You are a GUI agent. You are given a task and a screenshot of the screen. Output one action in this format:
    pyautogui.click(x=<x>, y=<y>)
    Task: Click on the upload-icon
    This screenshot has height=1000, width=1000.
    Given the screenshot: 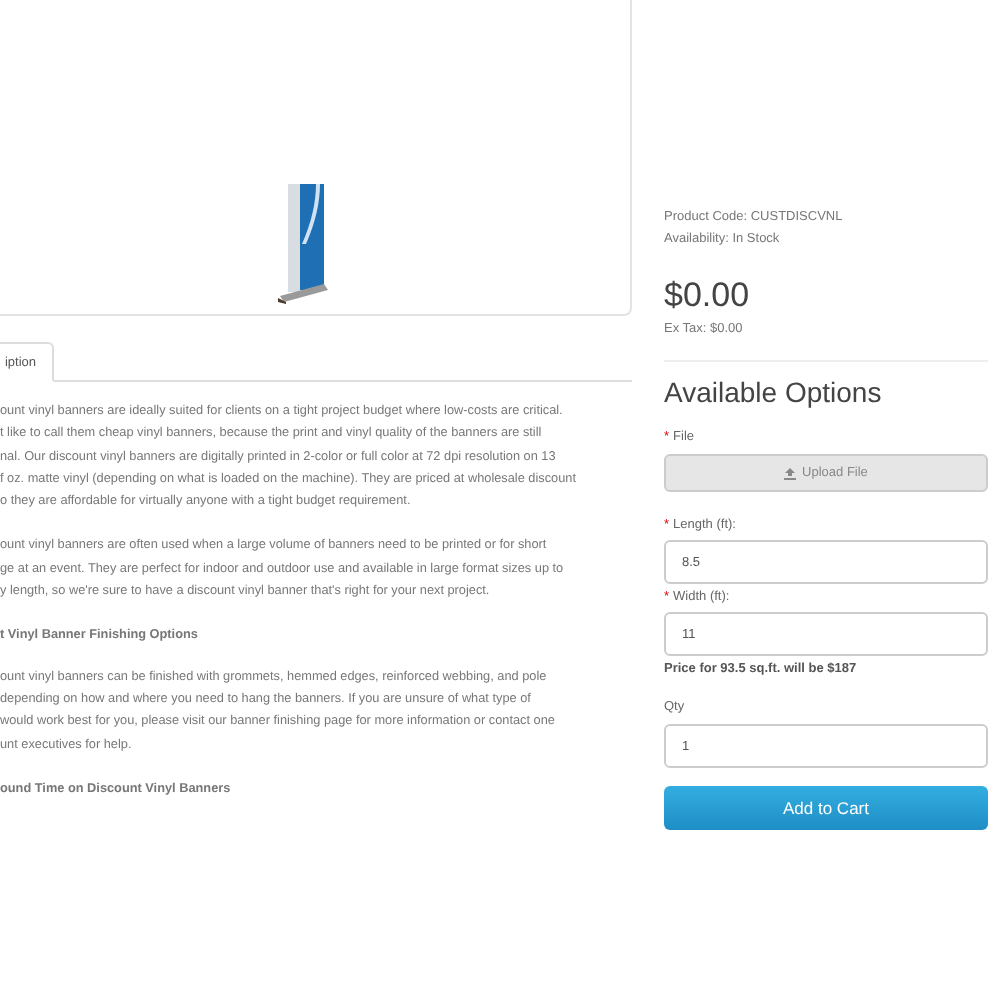 What is the action you would take?
    pyautogui.click(x=790, y=473)
    